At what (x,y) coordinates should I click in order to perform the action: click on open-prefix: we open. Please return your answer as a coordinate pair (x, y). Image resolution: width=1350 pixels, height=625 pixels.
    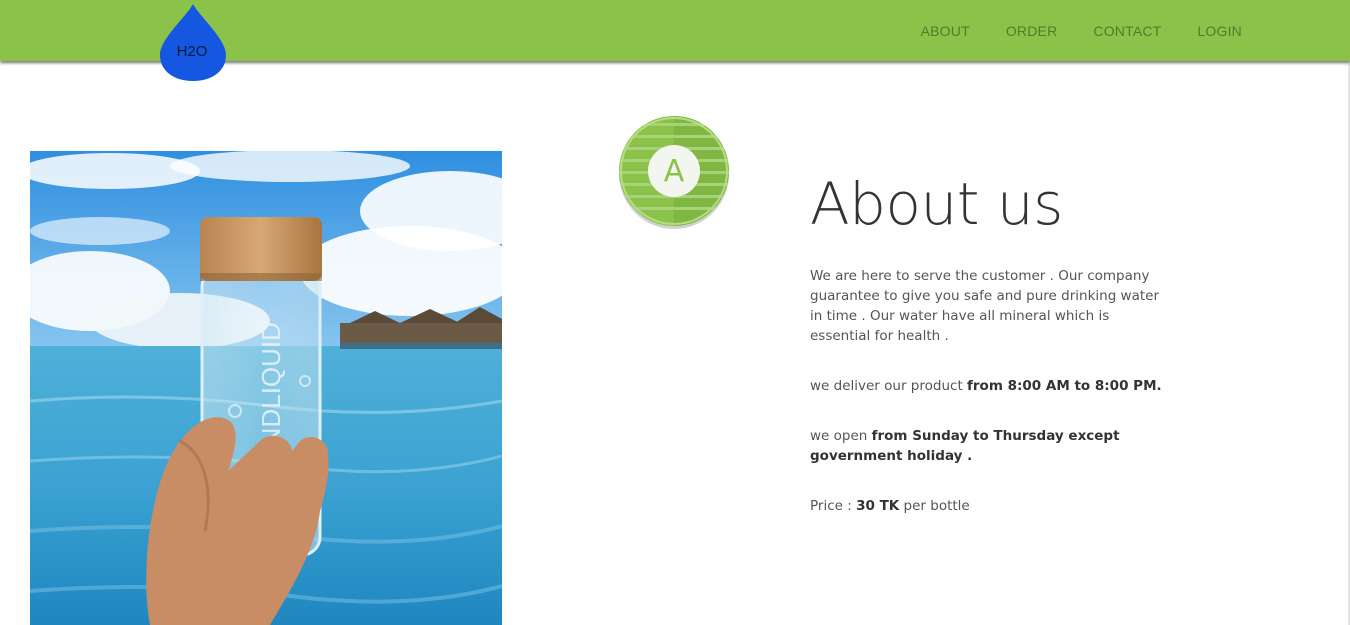
    Looking at the image, I should click on (841, 436).